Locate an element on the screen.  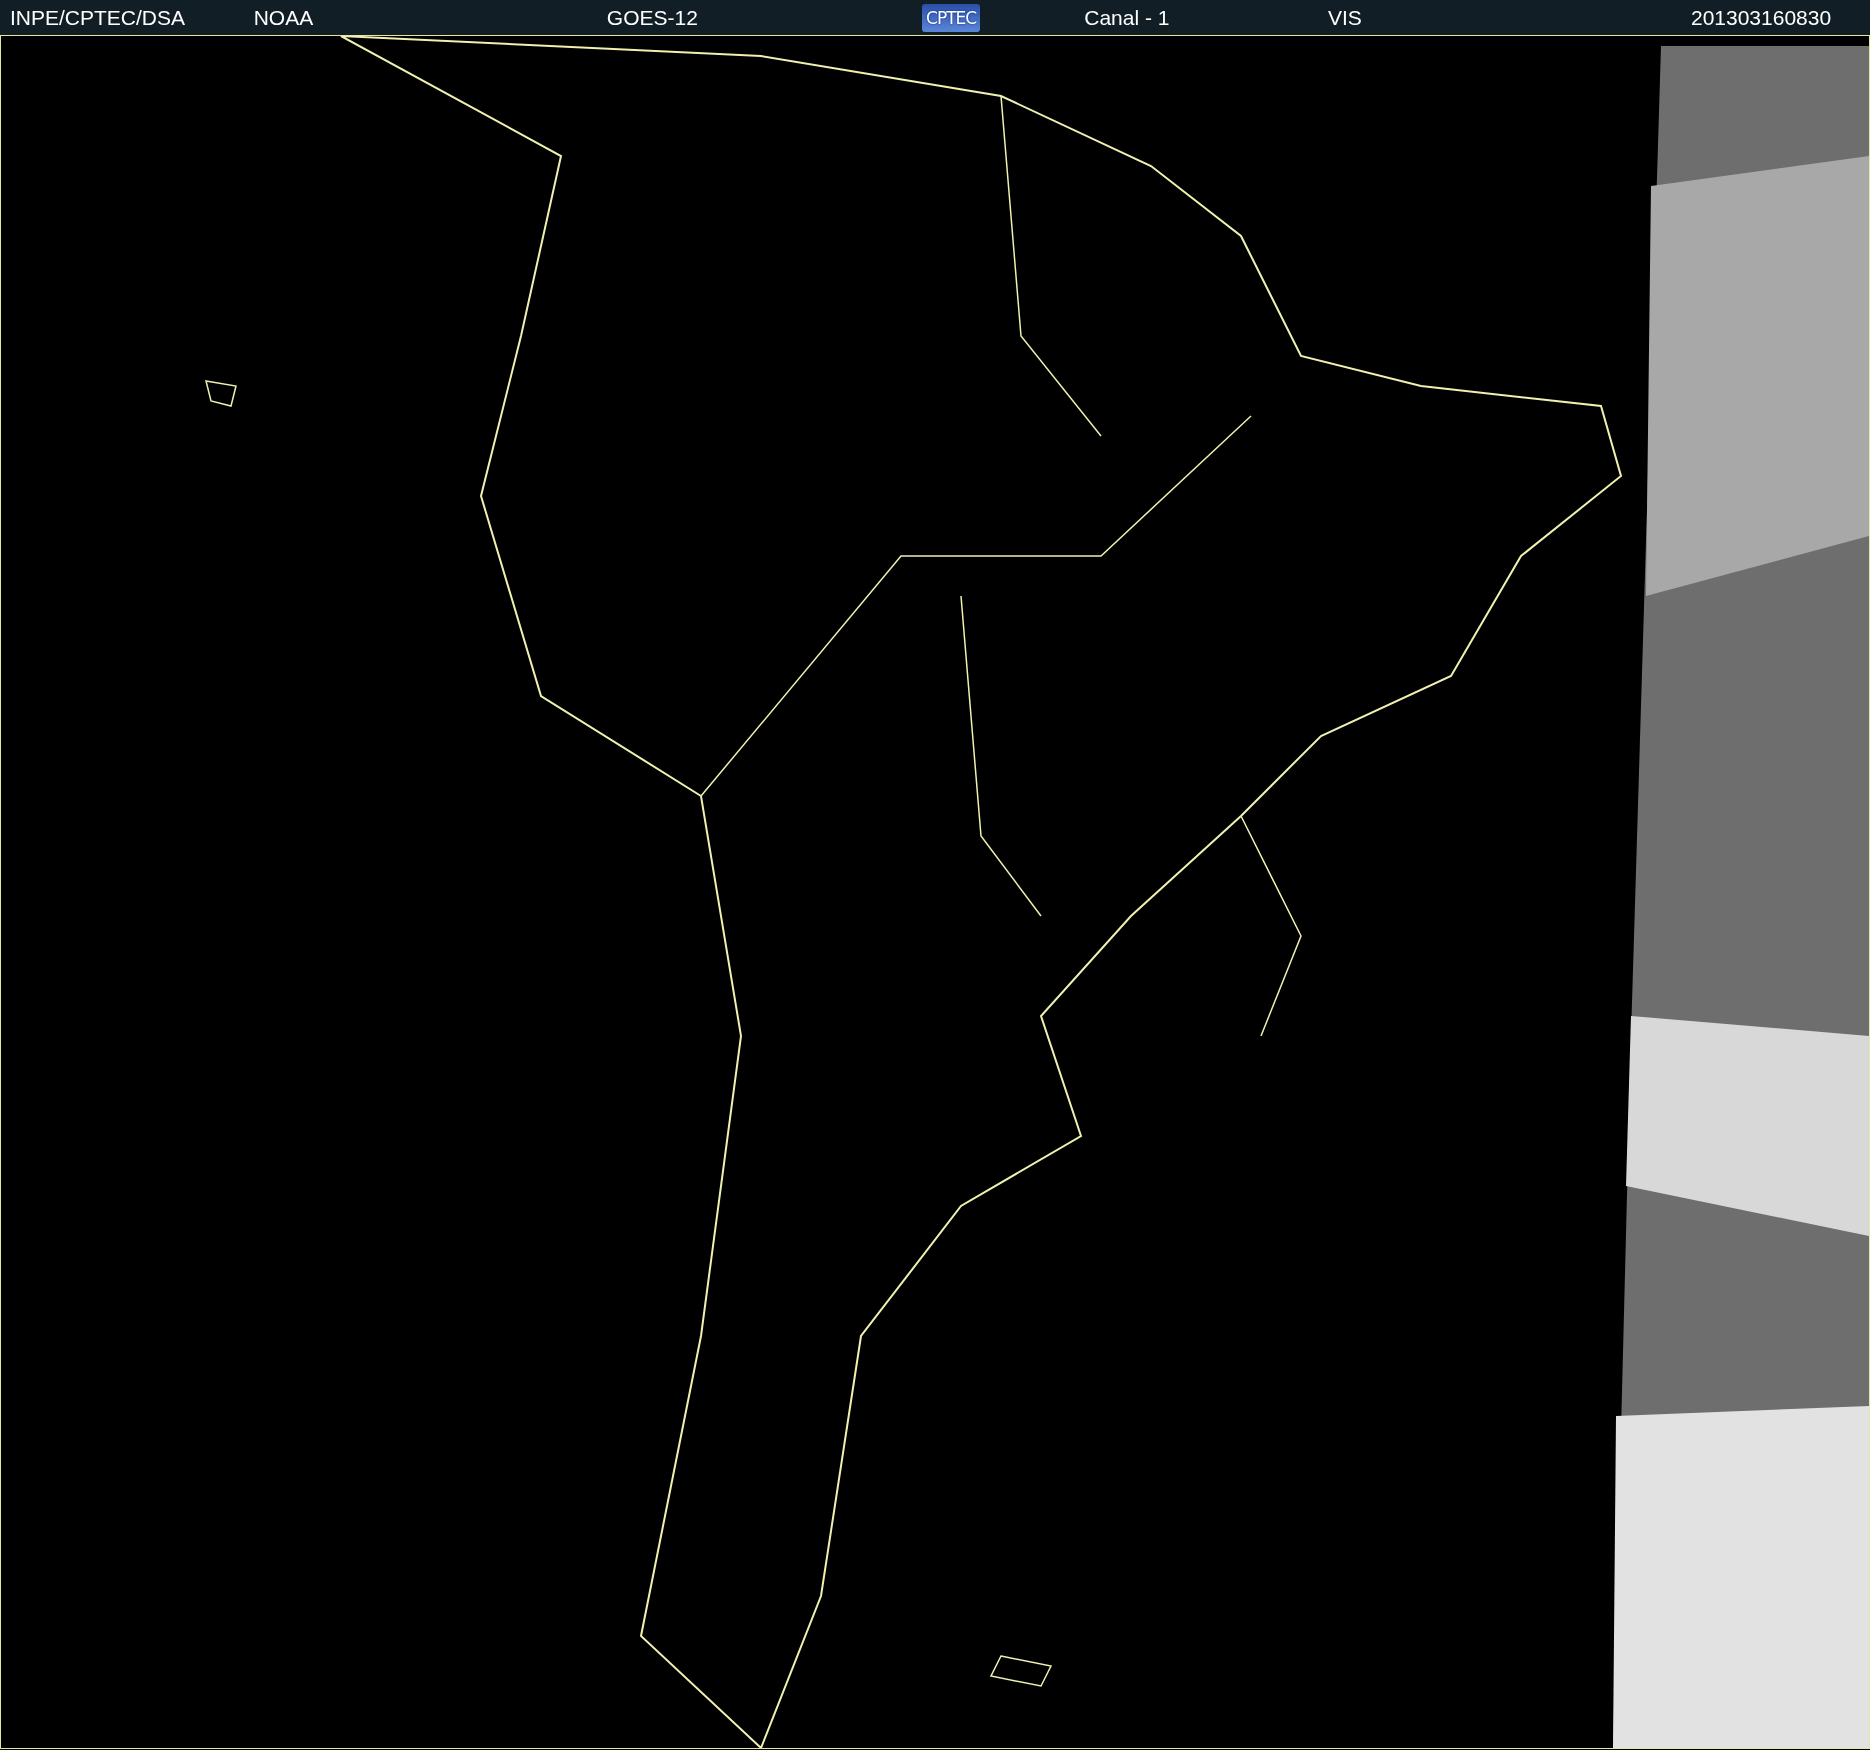
header-text: 201303160830 is located at coordinates (1761, 17).